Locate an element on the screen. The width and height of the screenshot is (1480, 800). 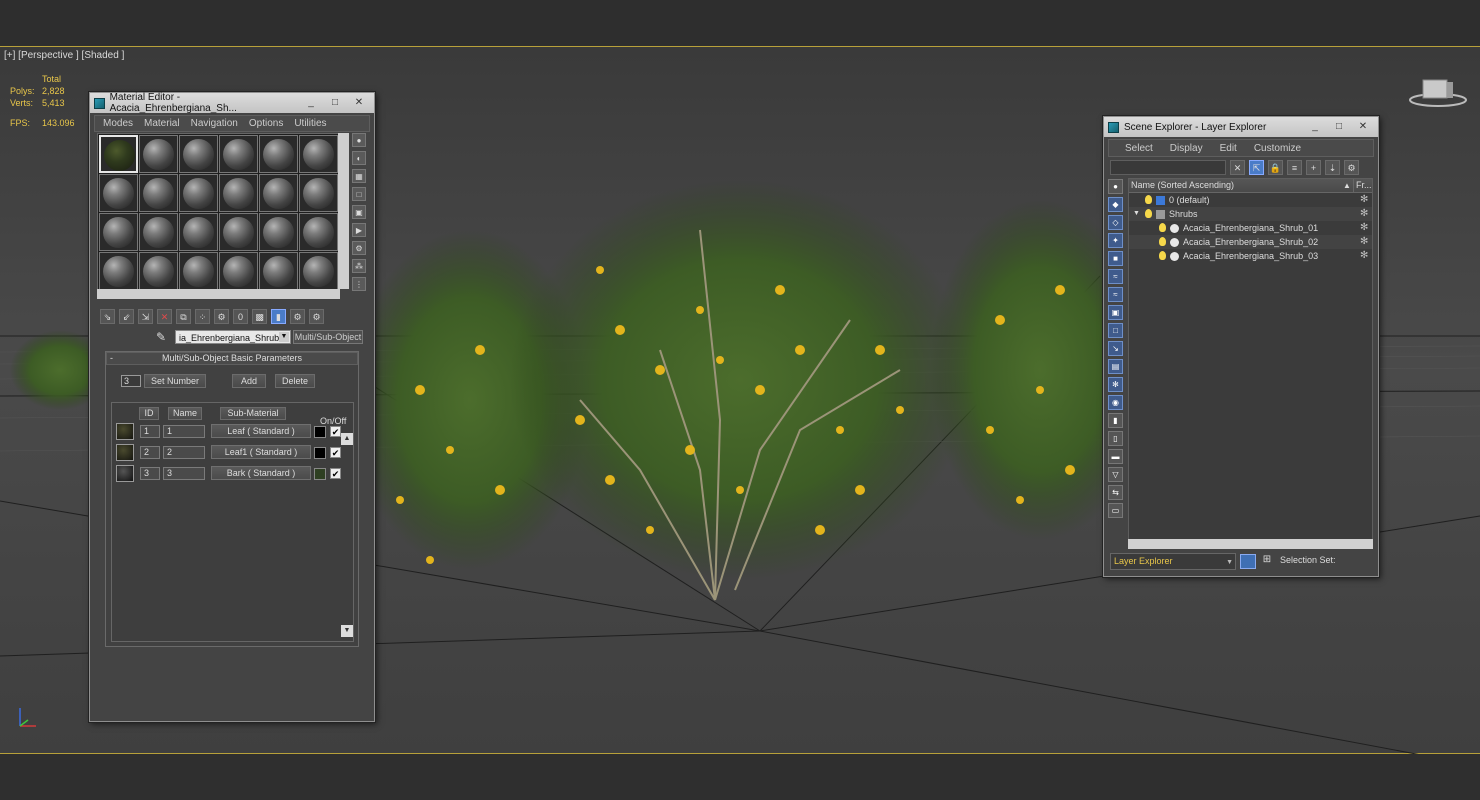
menu-material: Material is located at coordinates (162, 123).